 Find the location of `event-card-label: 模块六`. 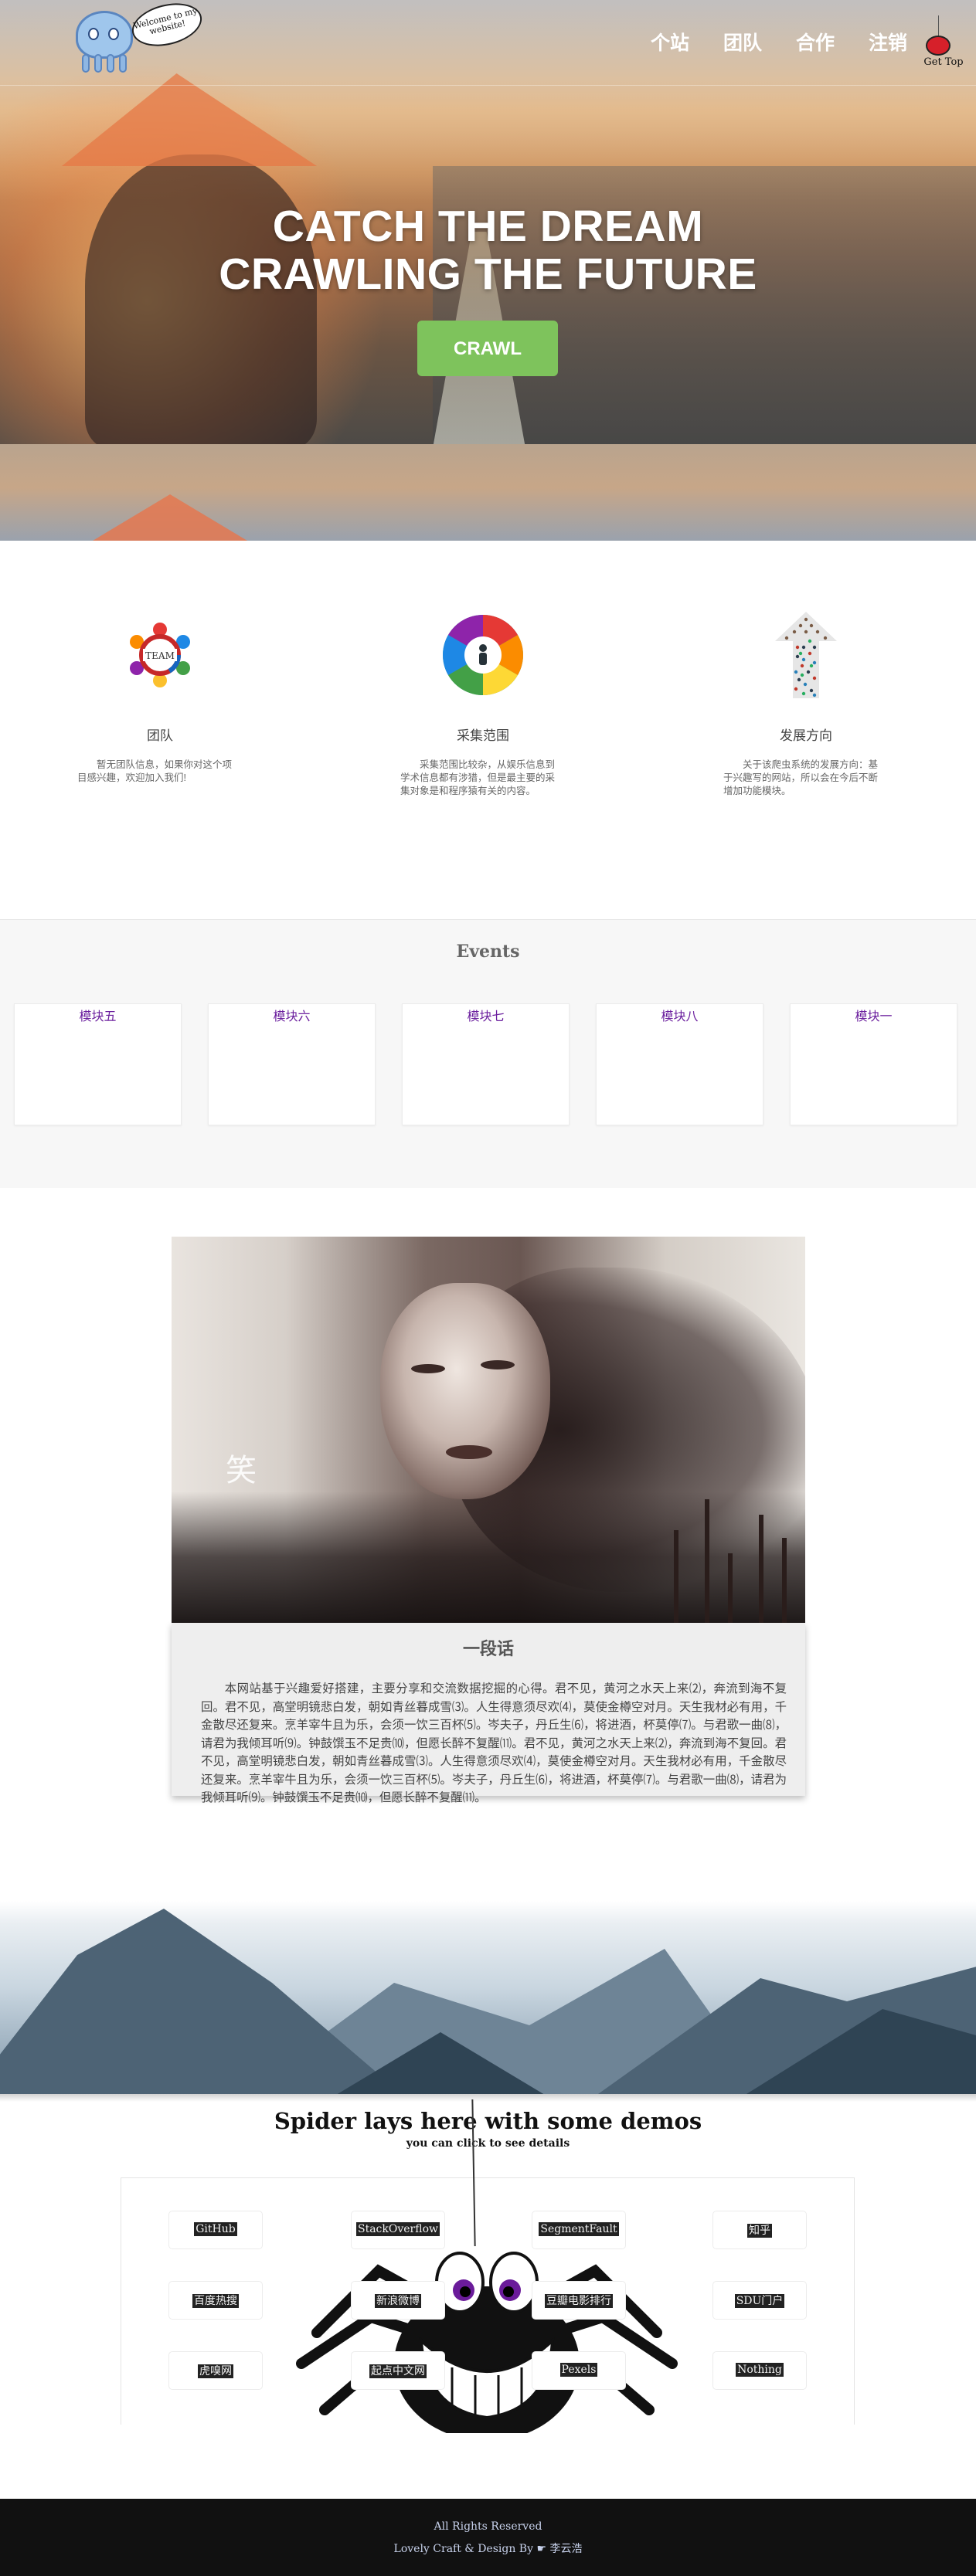

event-card-label: 模块六 is located at coordinates (292, 1017).